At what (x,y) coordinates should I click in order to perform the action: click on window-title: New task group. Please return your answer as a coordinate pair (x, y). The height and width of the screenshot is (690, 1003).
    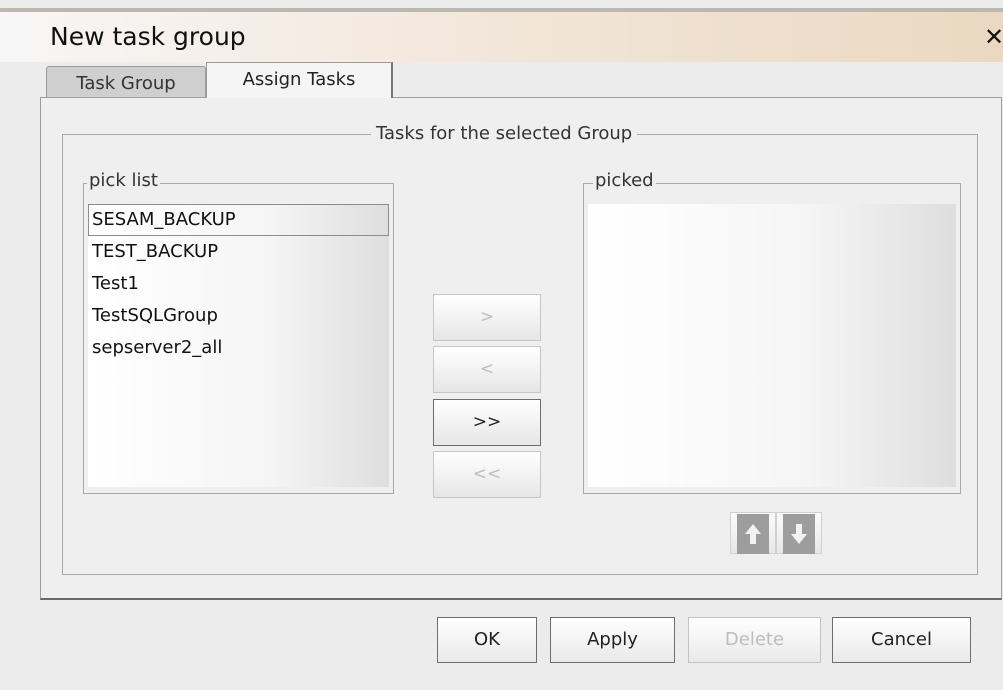
    Looking at the image, I should click on (148, 36).